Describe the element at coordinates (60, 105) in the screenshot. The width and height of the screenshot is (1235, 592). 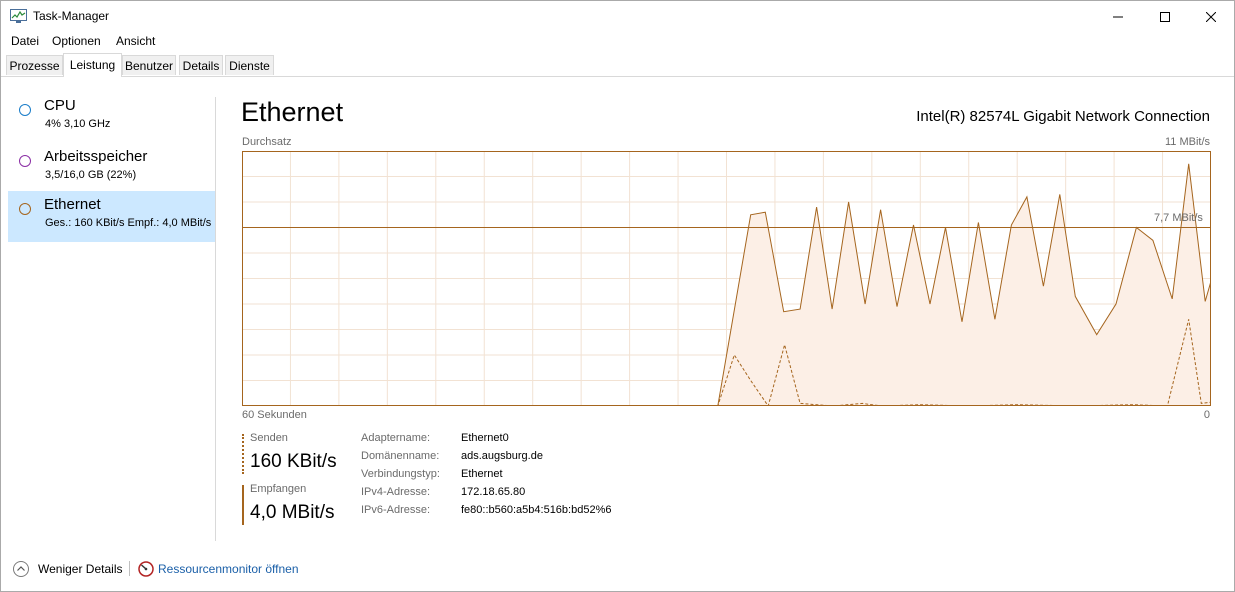
I see `sidebar-item-title: CPU` at that location.